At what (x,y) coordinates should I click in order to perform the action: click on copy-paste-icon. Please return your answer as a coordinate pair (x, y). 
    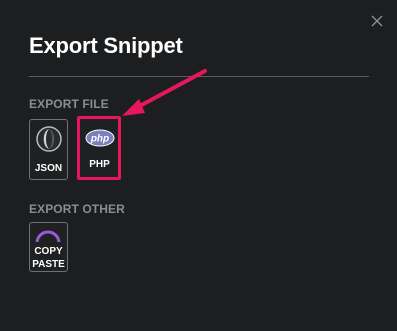
    Looking at the image, I should click on (47, 236).